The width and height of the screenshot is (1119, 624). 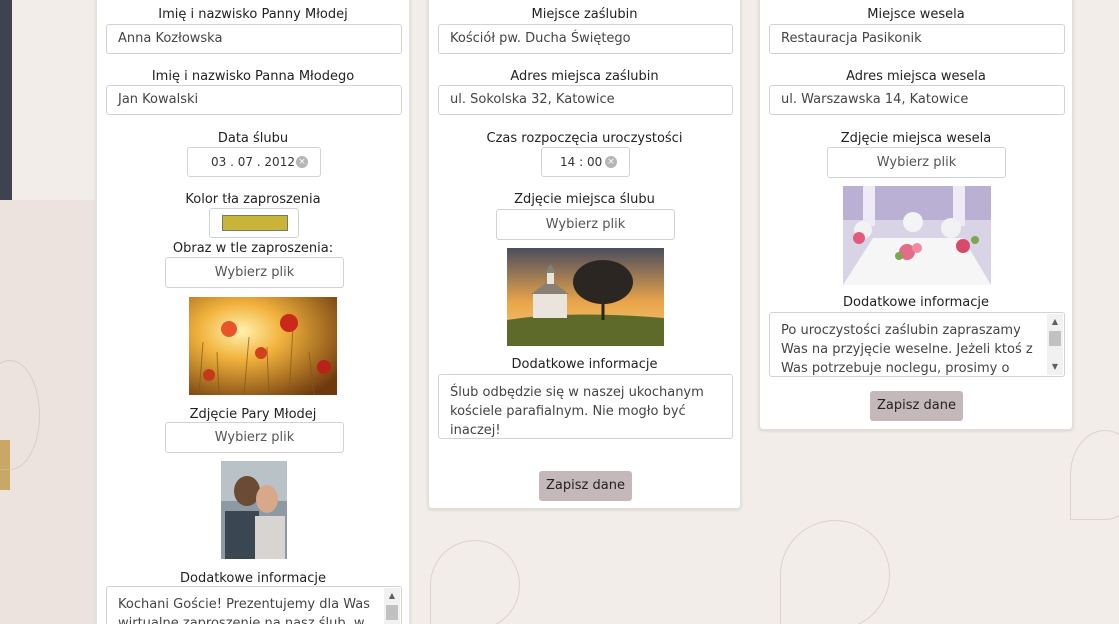 What do you see at coordinates (917, 39) in the screenshot?
I see `reception-venue-input: Restauracja Pasikonik` at bounding box center [917, 39].